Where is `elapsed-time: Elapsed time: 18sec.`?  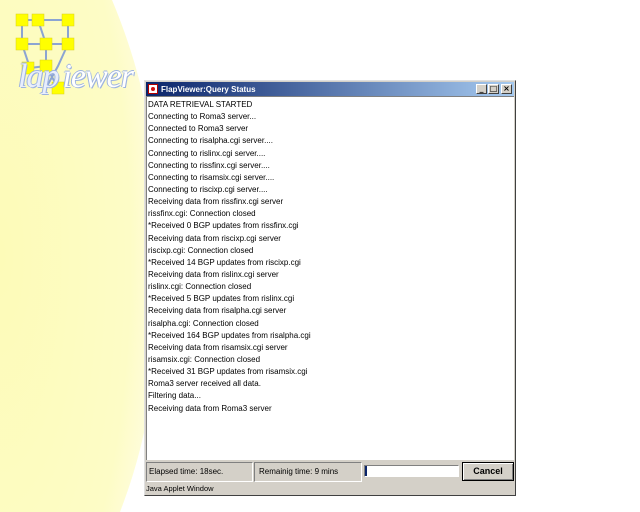
elapsed-time: Elapsed time: 18sec. is located at coordinates (199, 472).